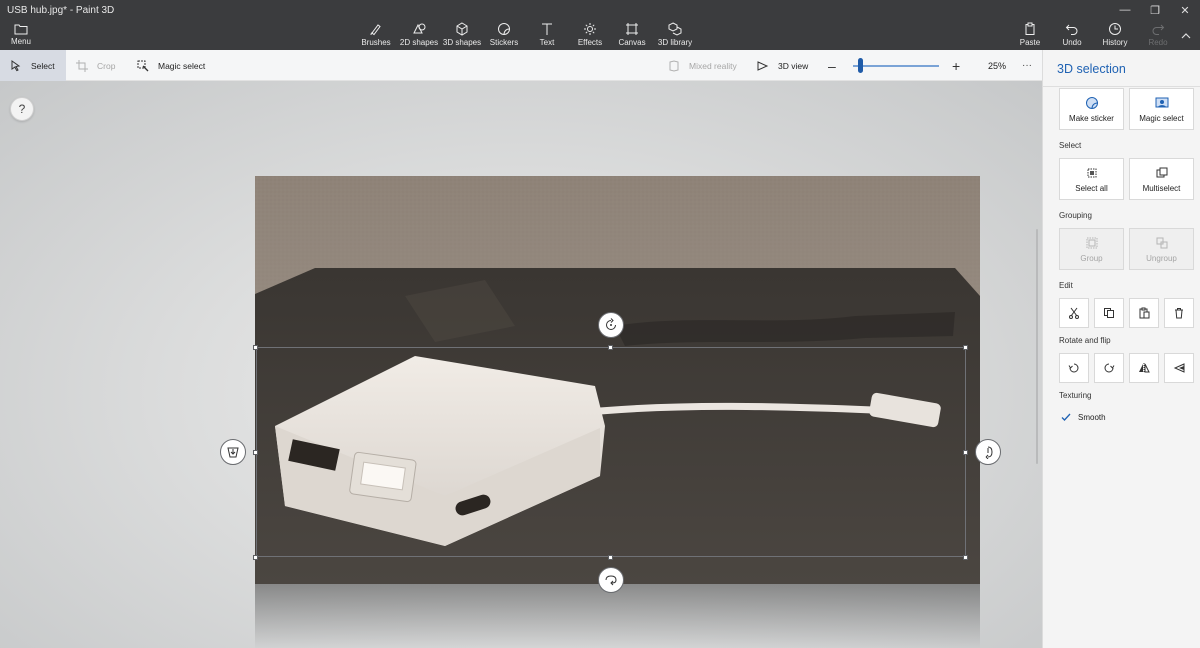  Describe the element at coordinates (1179, 368) in the screenshot. I see `flip-vertical-button` at that location.